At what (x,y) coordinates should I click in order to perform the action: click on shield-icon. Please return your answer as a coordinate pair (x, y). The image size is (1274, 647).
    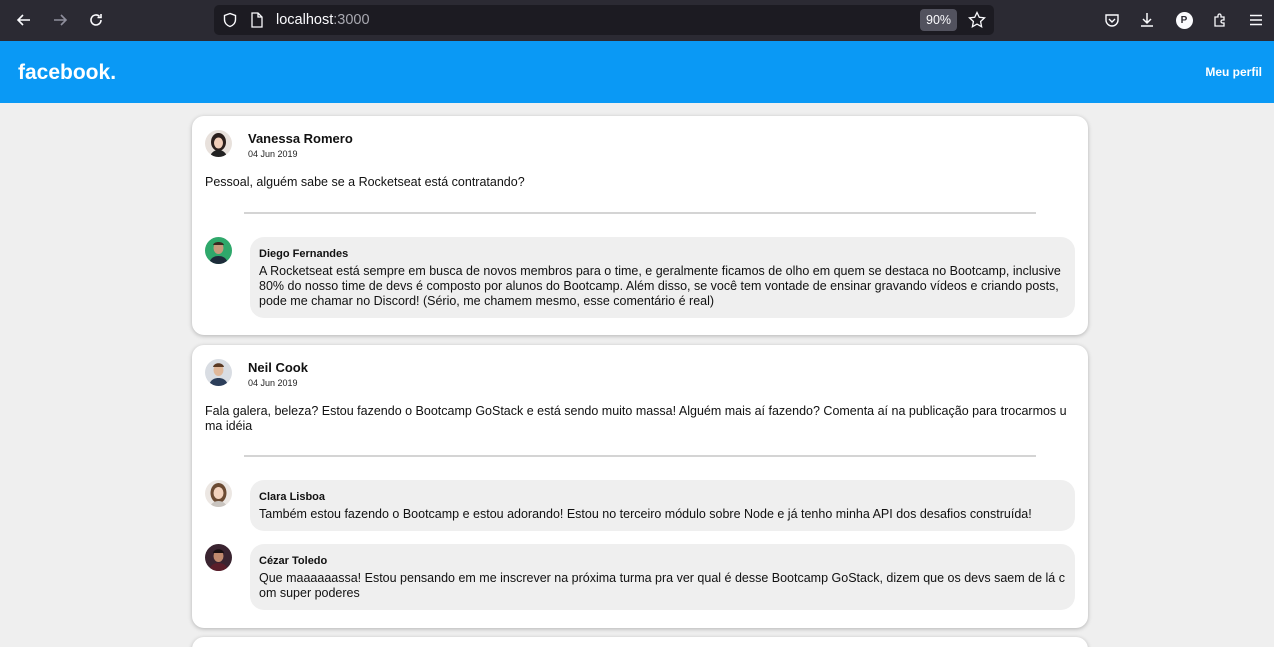
    Looking at the image, I should click on (230, 22).